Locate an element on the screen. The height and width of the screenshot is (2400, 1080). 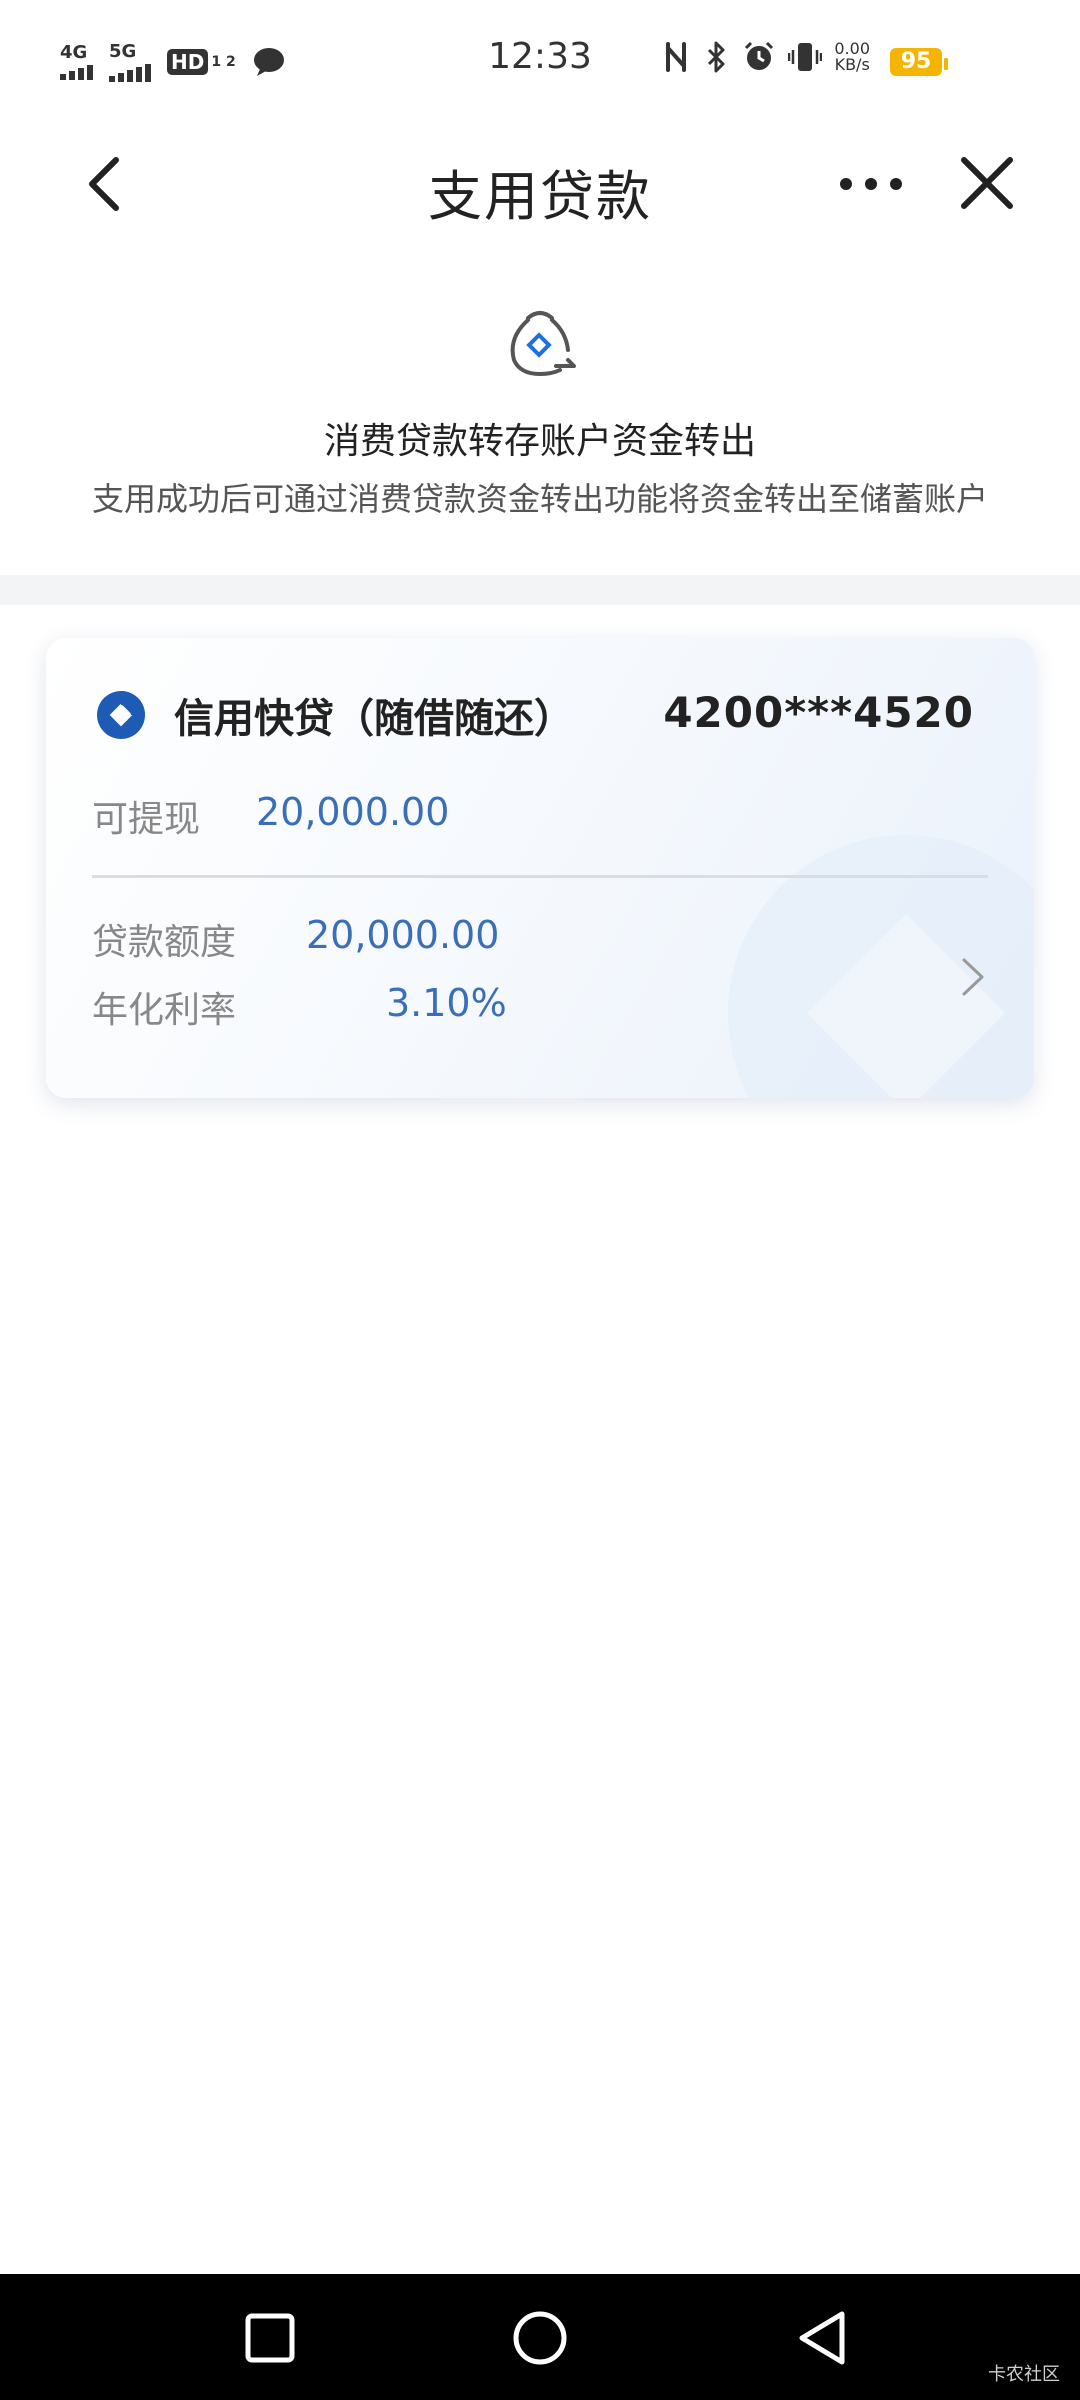
limit-label: 贷款额度 is located at coordinates (164, 942).